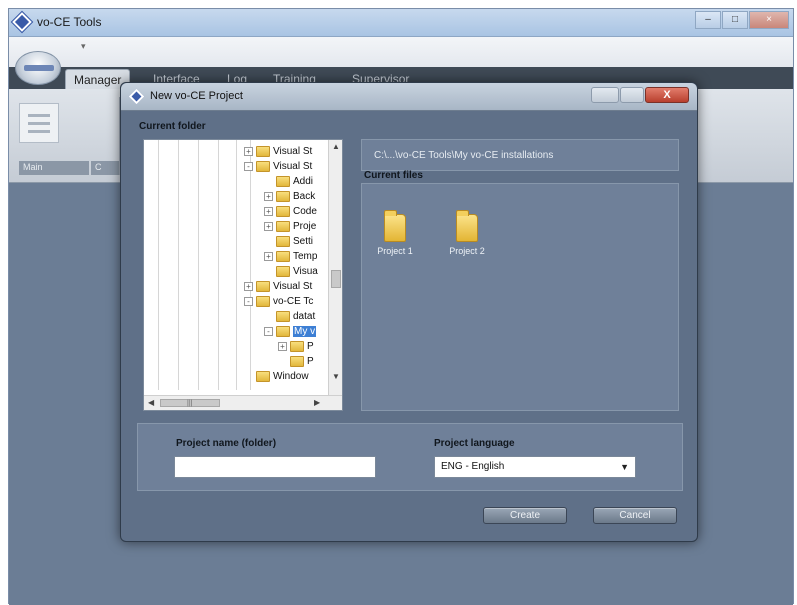 The width and height of the screenshot is (797, 605). I want to click on tree-item-label: P, so click(310, 361).